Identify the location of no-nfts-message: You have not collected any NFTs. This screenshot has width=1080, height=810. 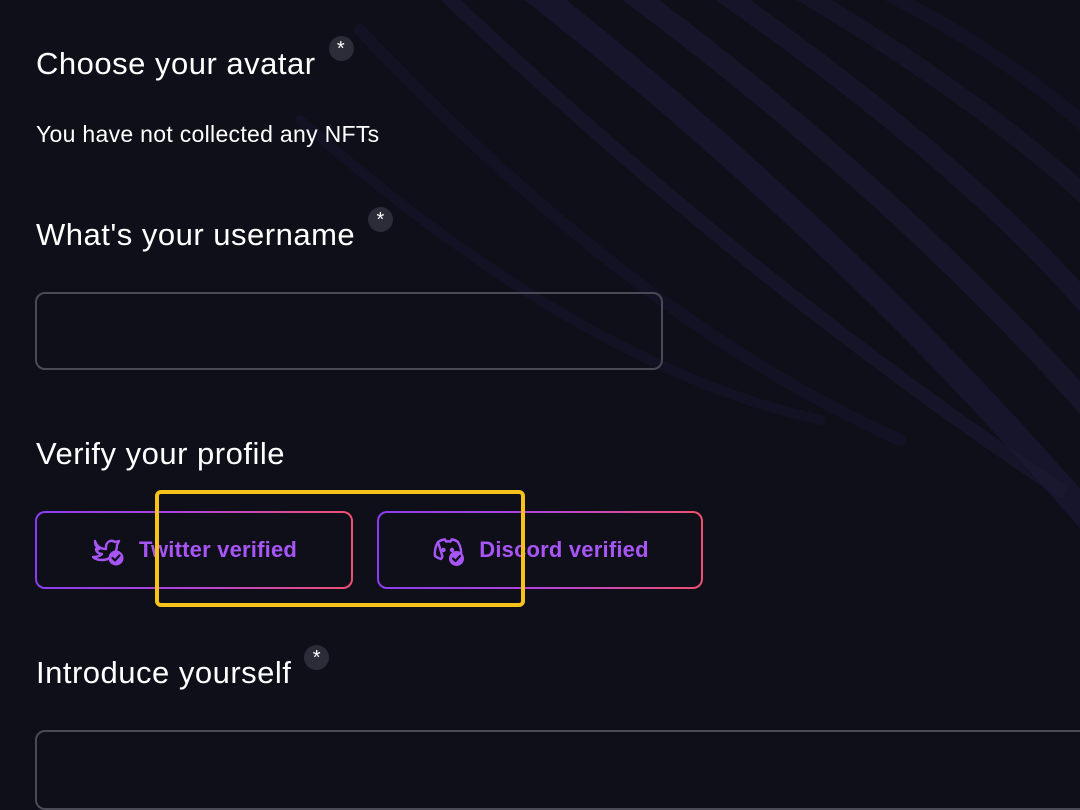
(208, 134).